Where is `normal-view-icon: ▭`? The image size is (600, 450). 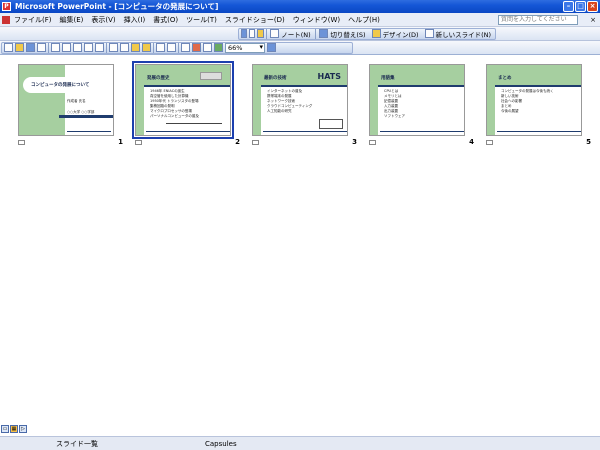 normal-view-icon: ▭ is located at coordinates (5, 429).